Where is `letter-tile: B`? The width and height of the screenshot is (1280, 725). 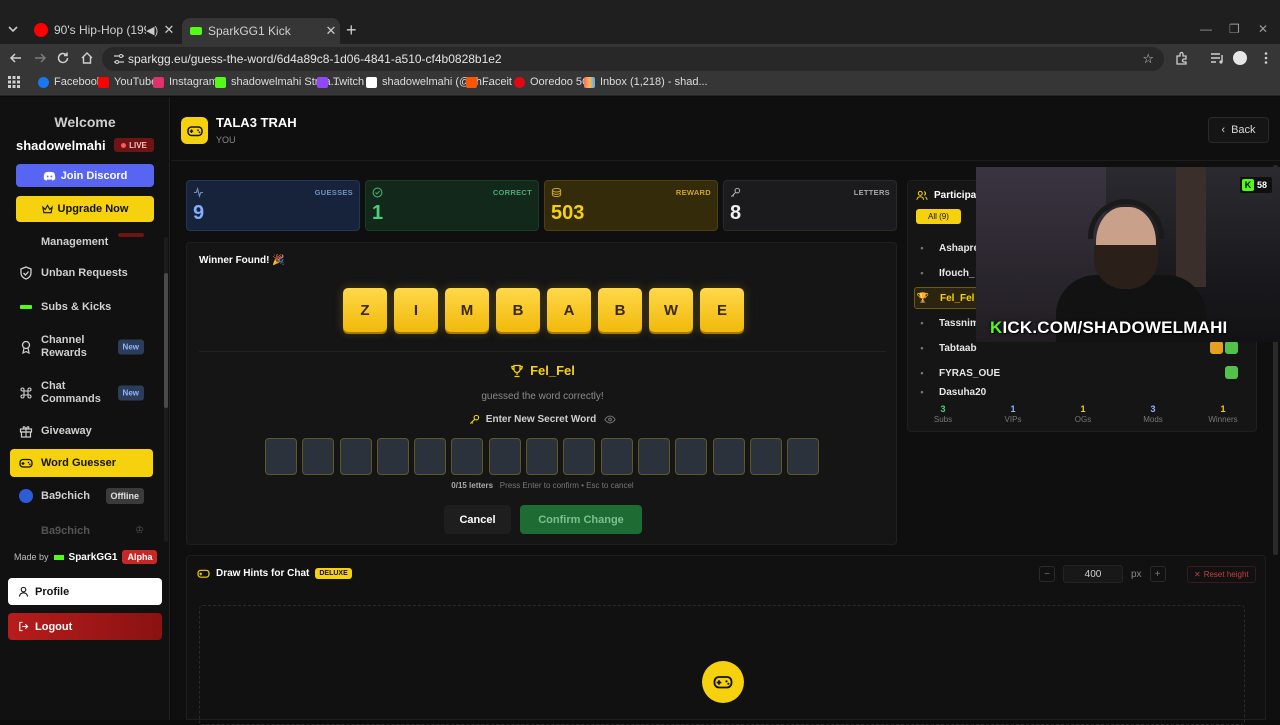 letter-tile: B is located at coordinates (518, 310).